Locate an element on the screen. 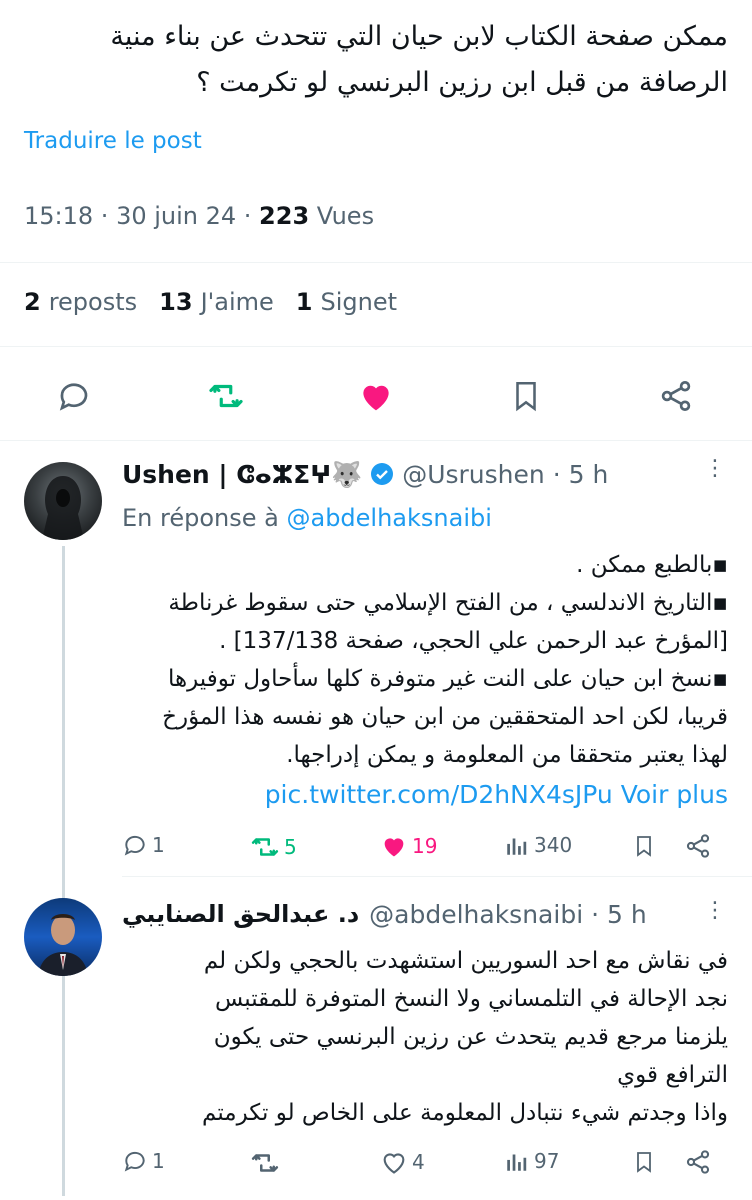  reply-action-bar: 1 4 97 is located at coordinates (376, 1166).